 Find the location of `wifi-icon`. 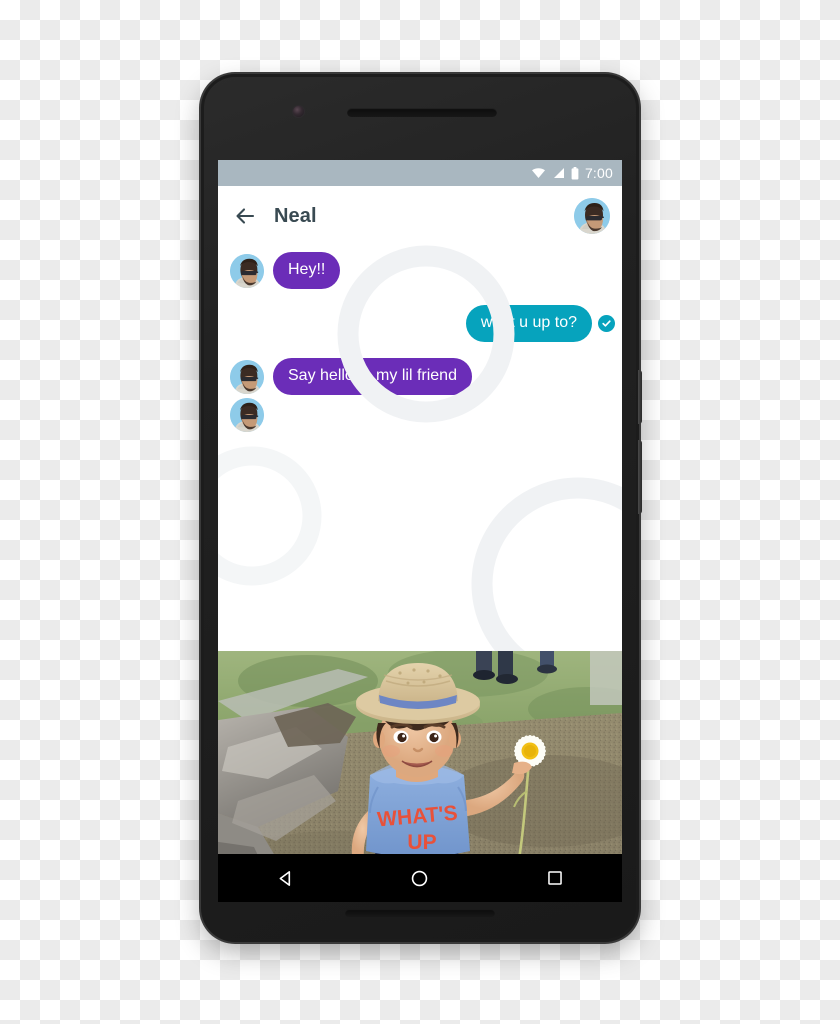

wifi-icon is located at coordinates (538, 173).